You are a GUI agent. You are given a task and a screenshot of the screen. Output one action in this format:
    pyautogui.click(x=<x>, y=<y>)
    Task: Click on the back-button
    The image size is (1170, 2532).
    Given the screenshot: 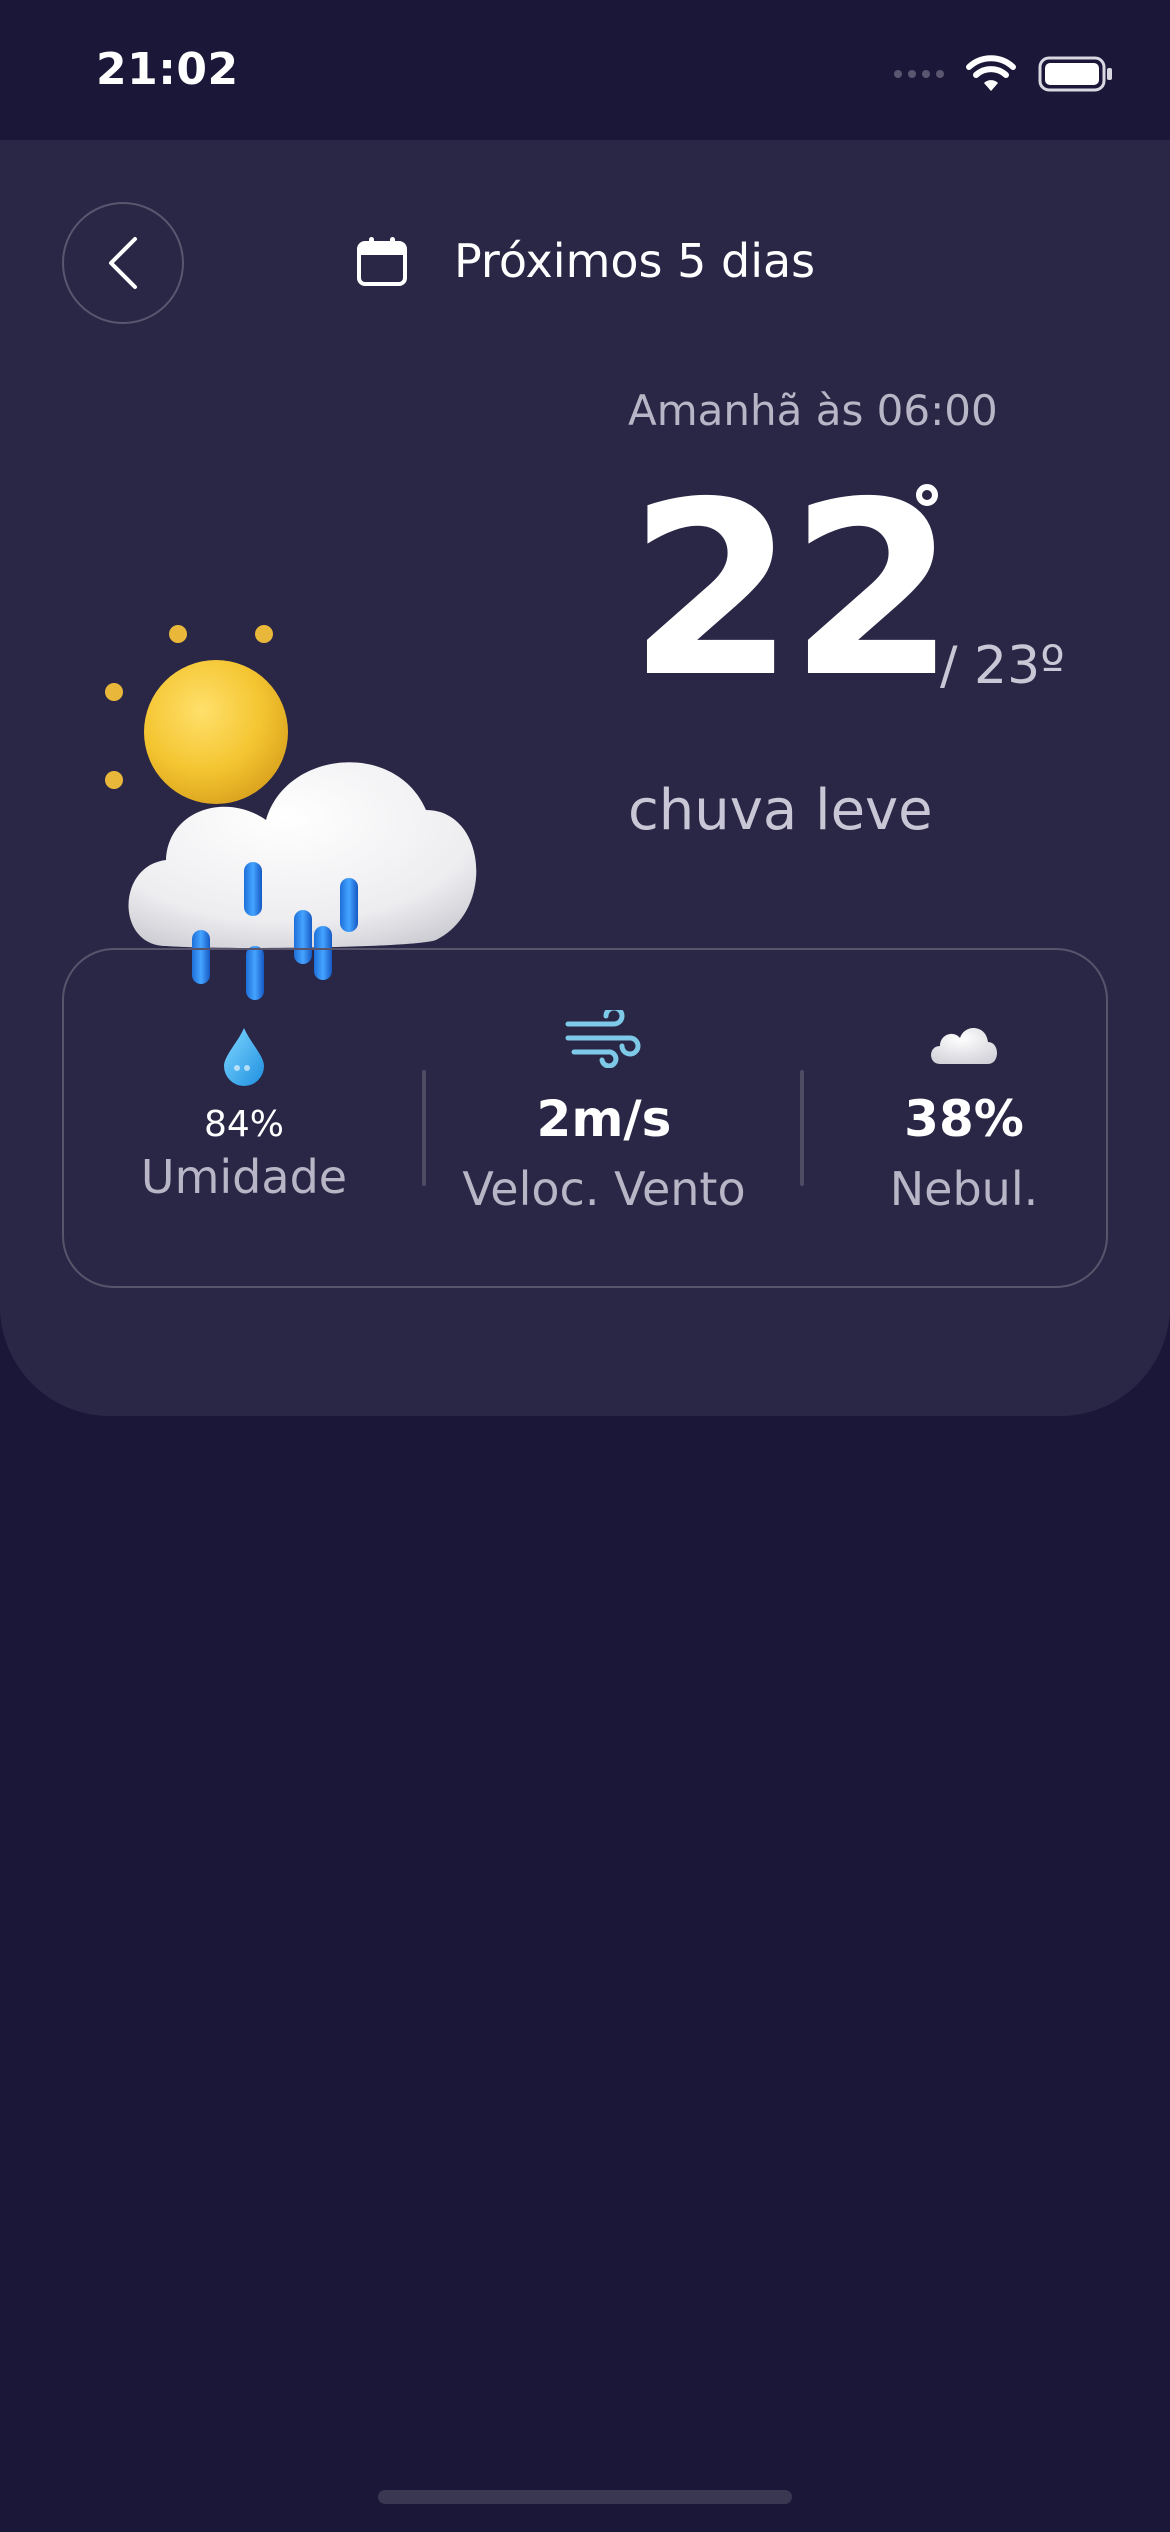 What is the action you would take?
    pyautogui.click(x=123, y=263)
    